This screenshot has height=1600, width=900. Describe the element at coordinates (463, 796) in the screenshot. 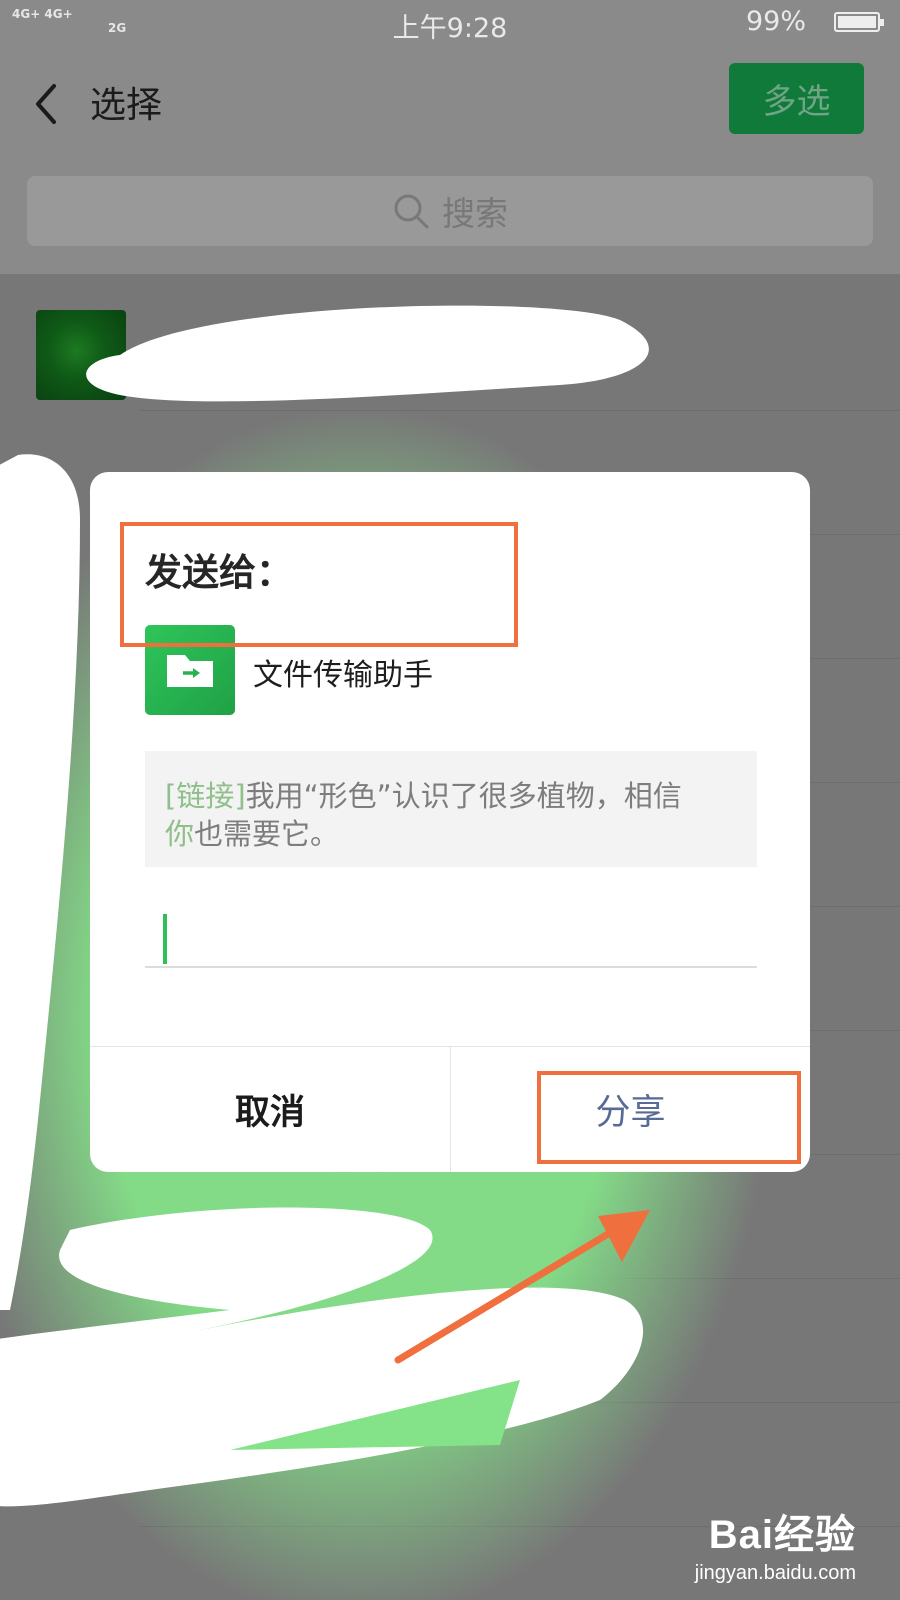

I see `message-text-1: 我用“形色”认识了很多植物，相信` at that location.